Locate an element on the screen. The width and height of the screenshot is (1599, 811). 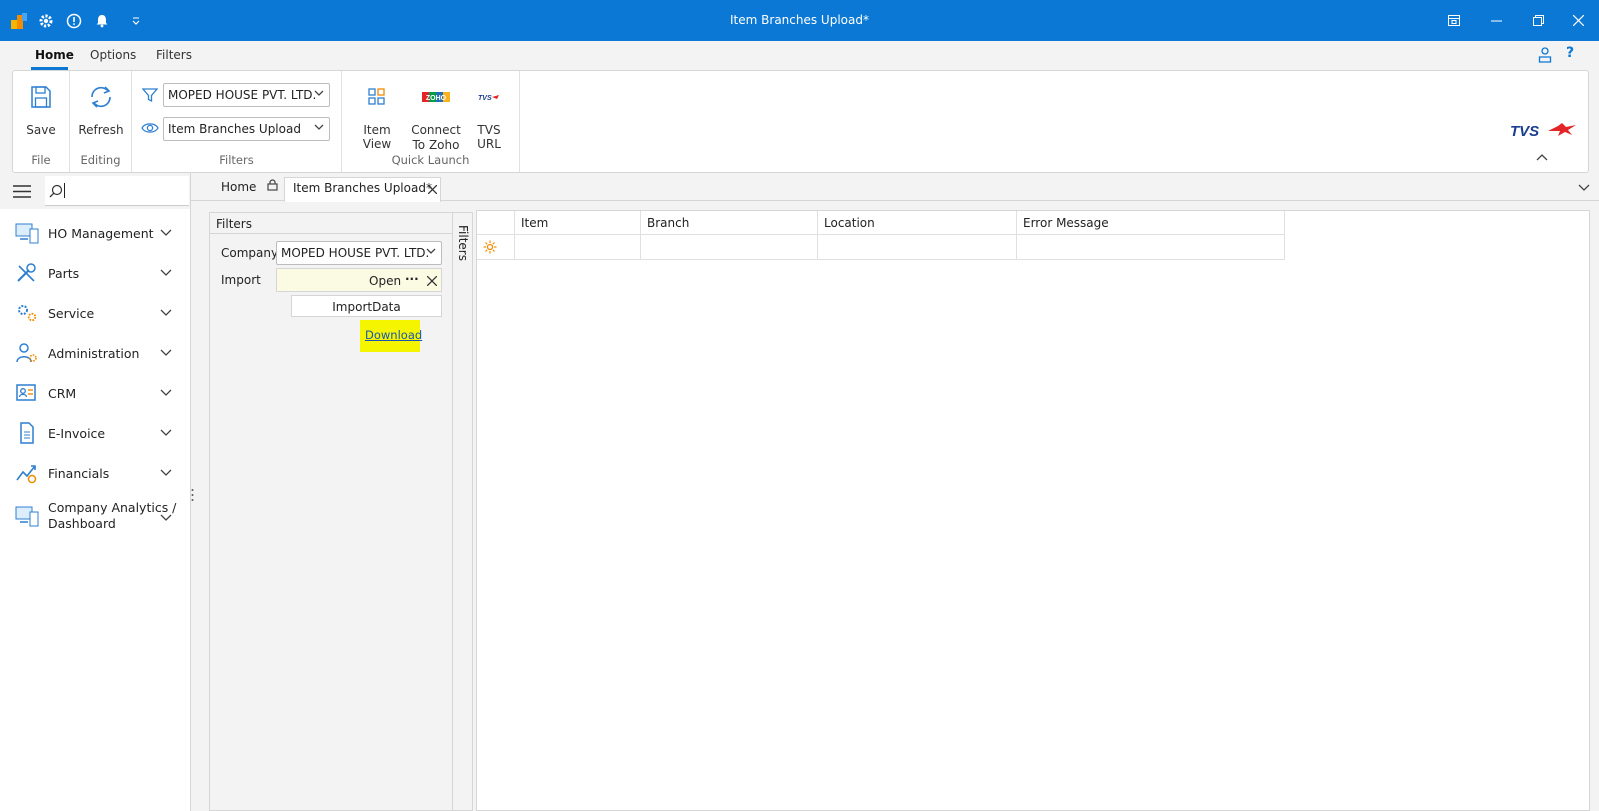
column-header-branch: Branch is located at coordinates (729, 223).